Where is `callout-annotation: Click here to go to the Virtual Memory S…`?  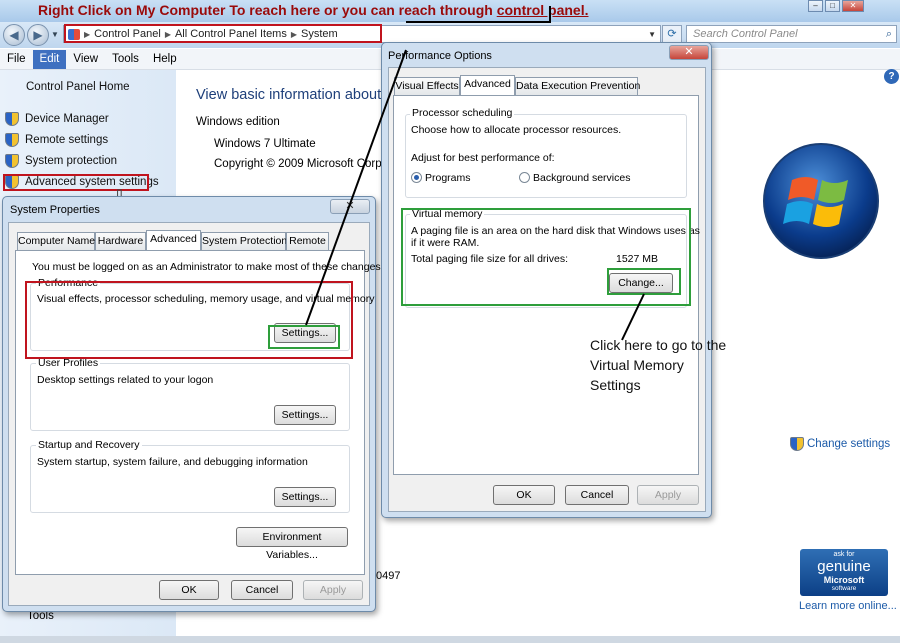 callout-annotation: Click here to go to the Virtual Memory S… is located at coordinates (670, 365).